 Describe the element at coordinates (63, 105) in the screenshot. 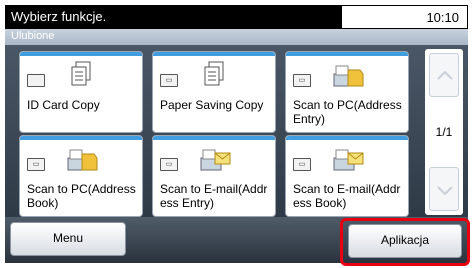

I see `tile-label: ID Card Copy` at that location.